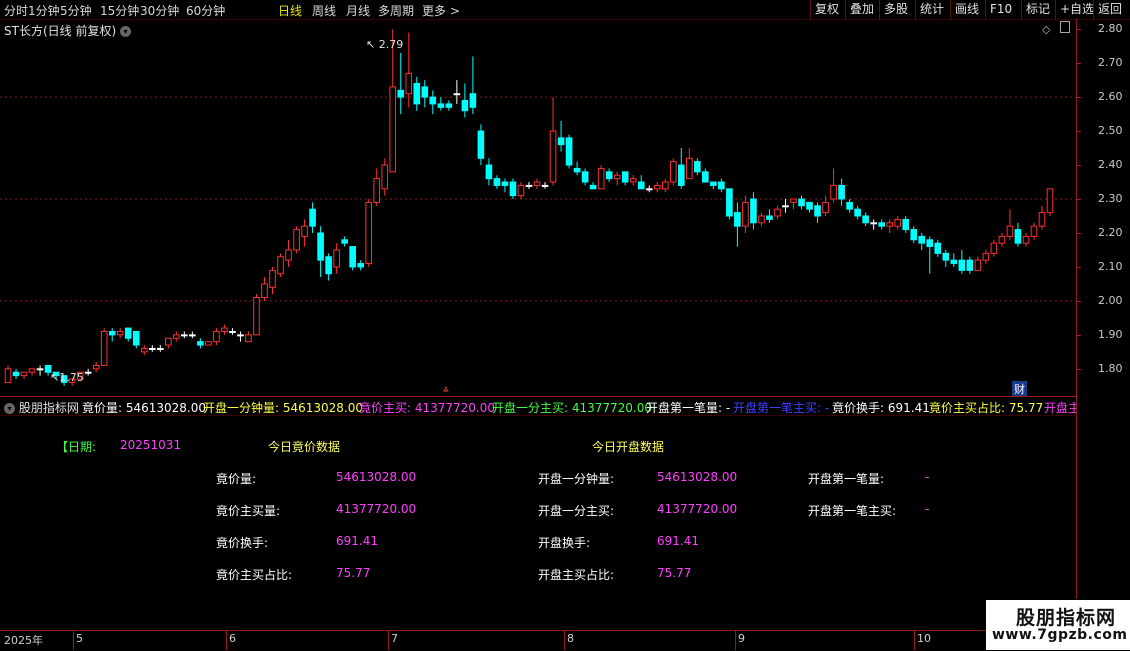 The height and width of the screenshot is (651, 1130). I want to click on indicator-title: 股朋指标网, so click(48, 408).